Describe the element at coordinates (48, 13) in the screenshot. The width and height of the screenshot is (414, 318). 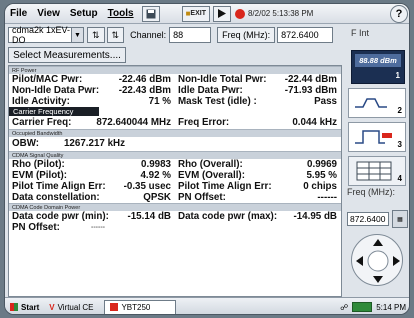
I see `menu-view: View` at that location.